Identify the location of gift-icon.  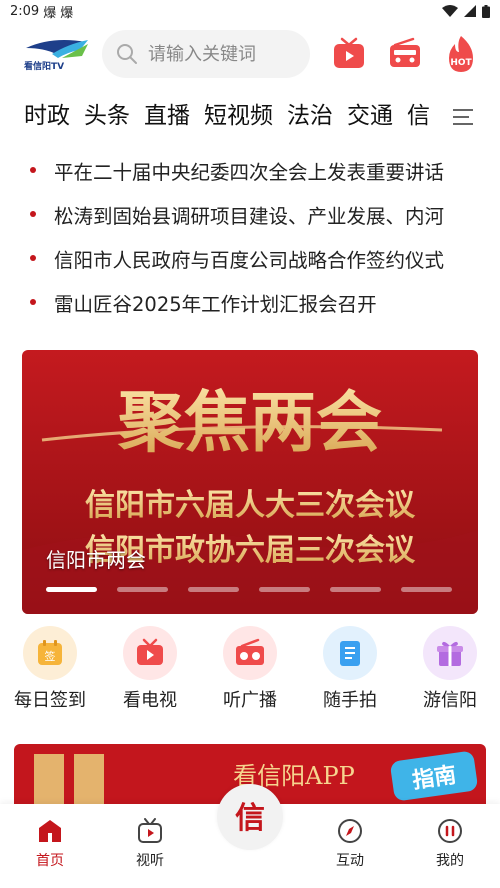
(450, 653).